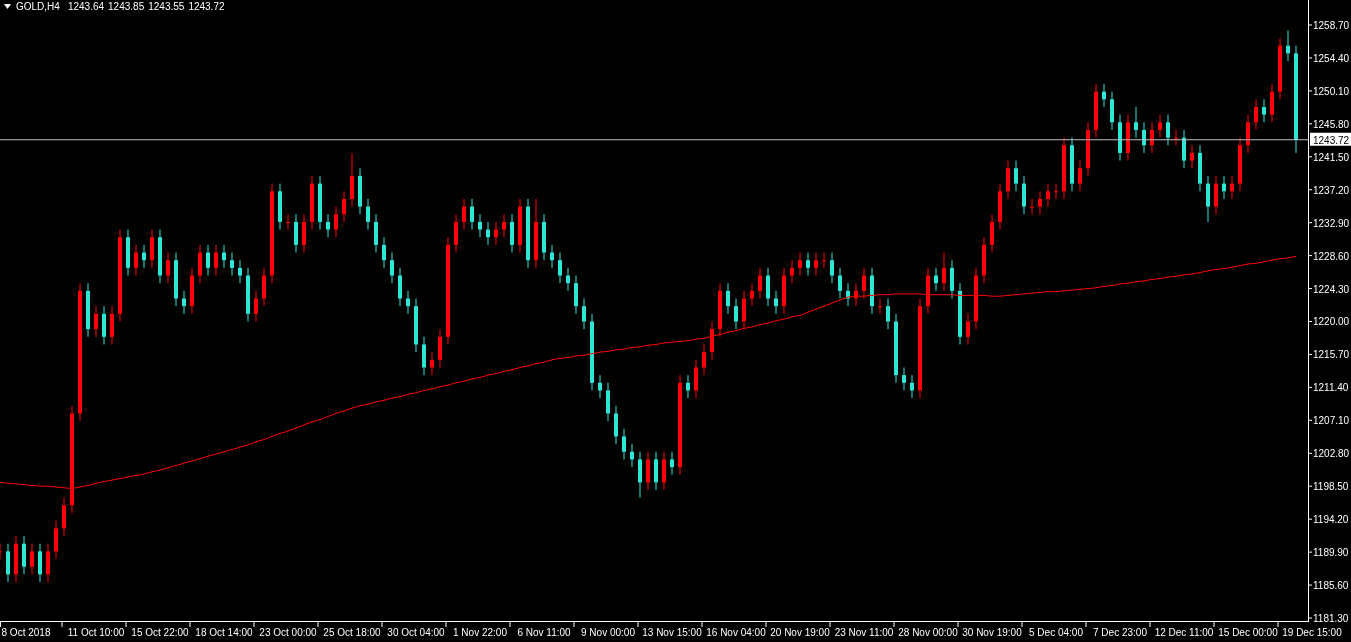  What do you see at coordinates (672, 632) in the screenshot?
I see `time-axis-label: 13 Nov 15:00` at bounding box center [672, 632].